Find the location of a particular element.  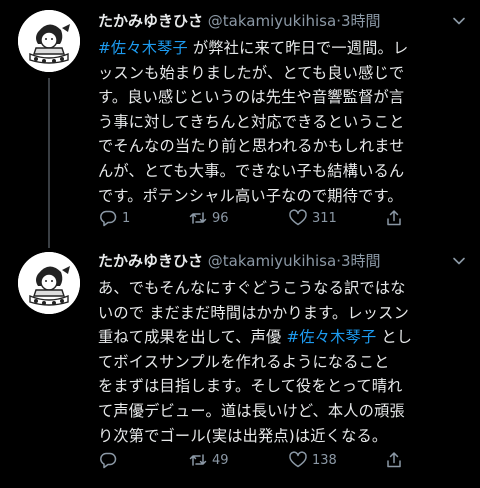

retweet-button: 49 is located at coordinates (208, 460).